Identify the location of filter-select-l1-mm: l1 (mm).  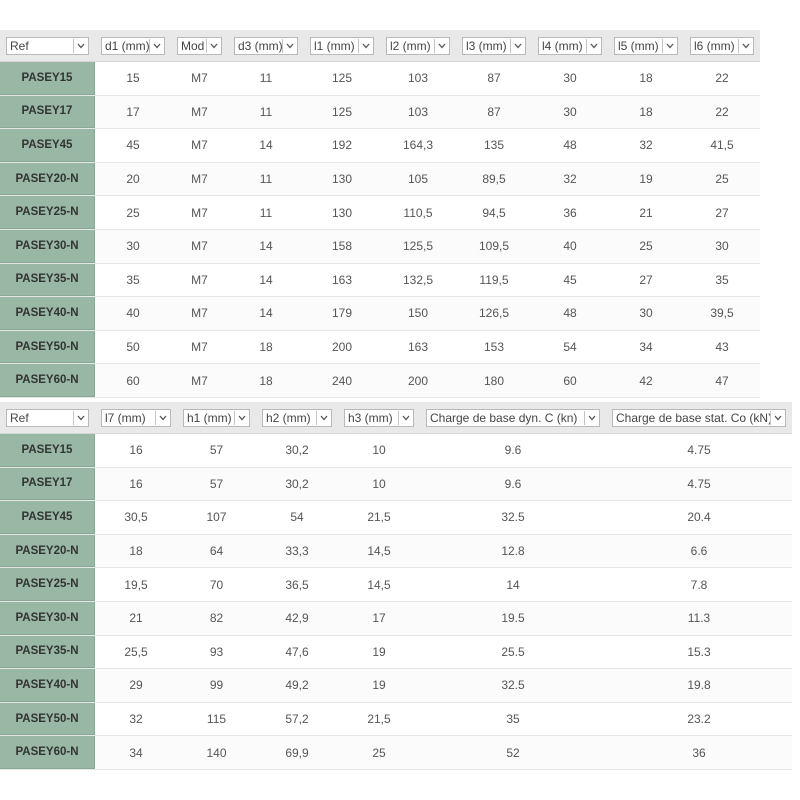
(342, 46).